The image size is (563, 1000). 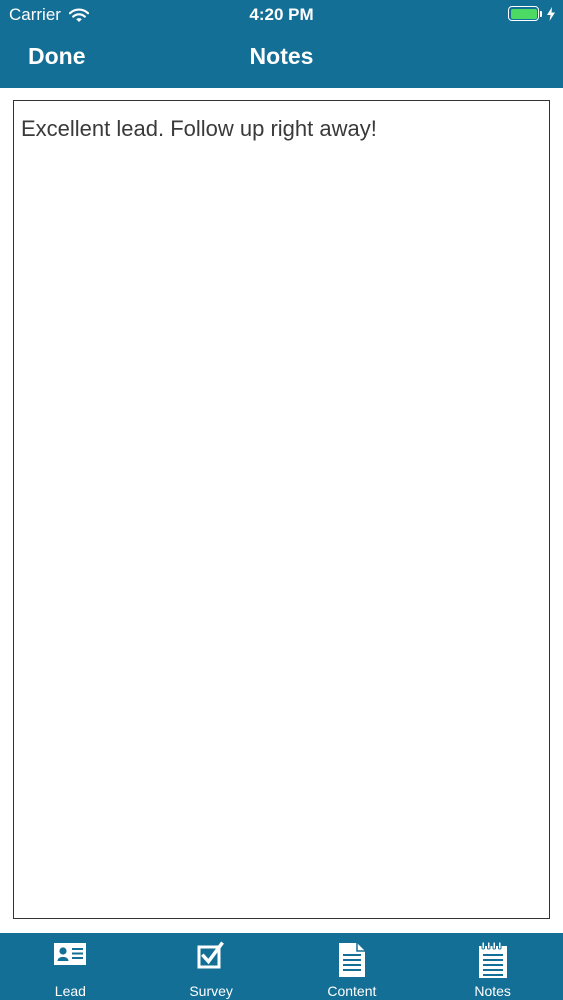 I want to click on tab-notes: Notes, so click(x=492, y=966).